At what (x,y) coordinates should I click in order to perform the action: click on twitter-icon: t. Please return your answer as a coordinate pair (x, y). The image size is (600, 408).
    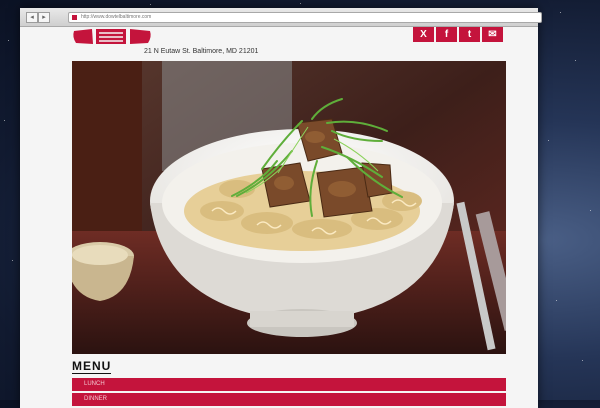
    Looking at the image, I should click on (469, 34).